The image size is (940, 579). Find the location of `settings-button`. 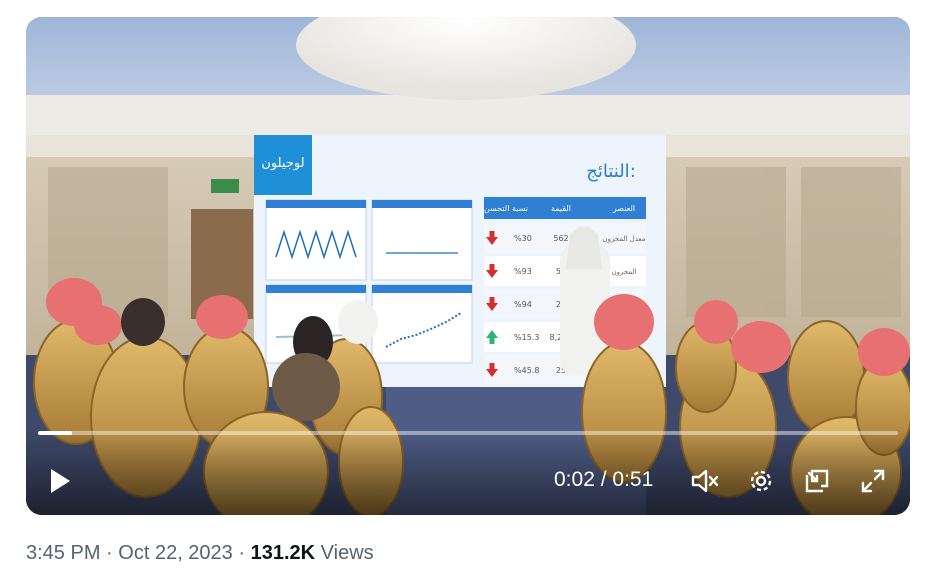

settings-button is located at coordinates (761, 481).